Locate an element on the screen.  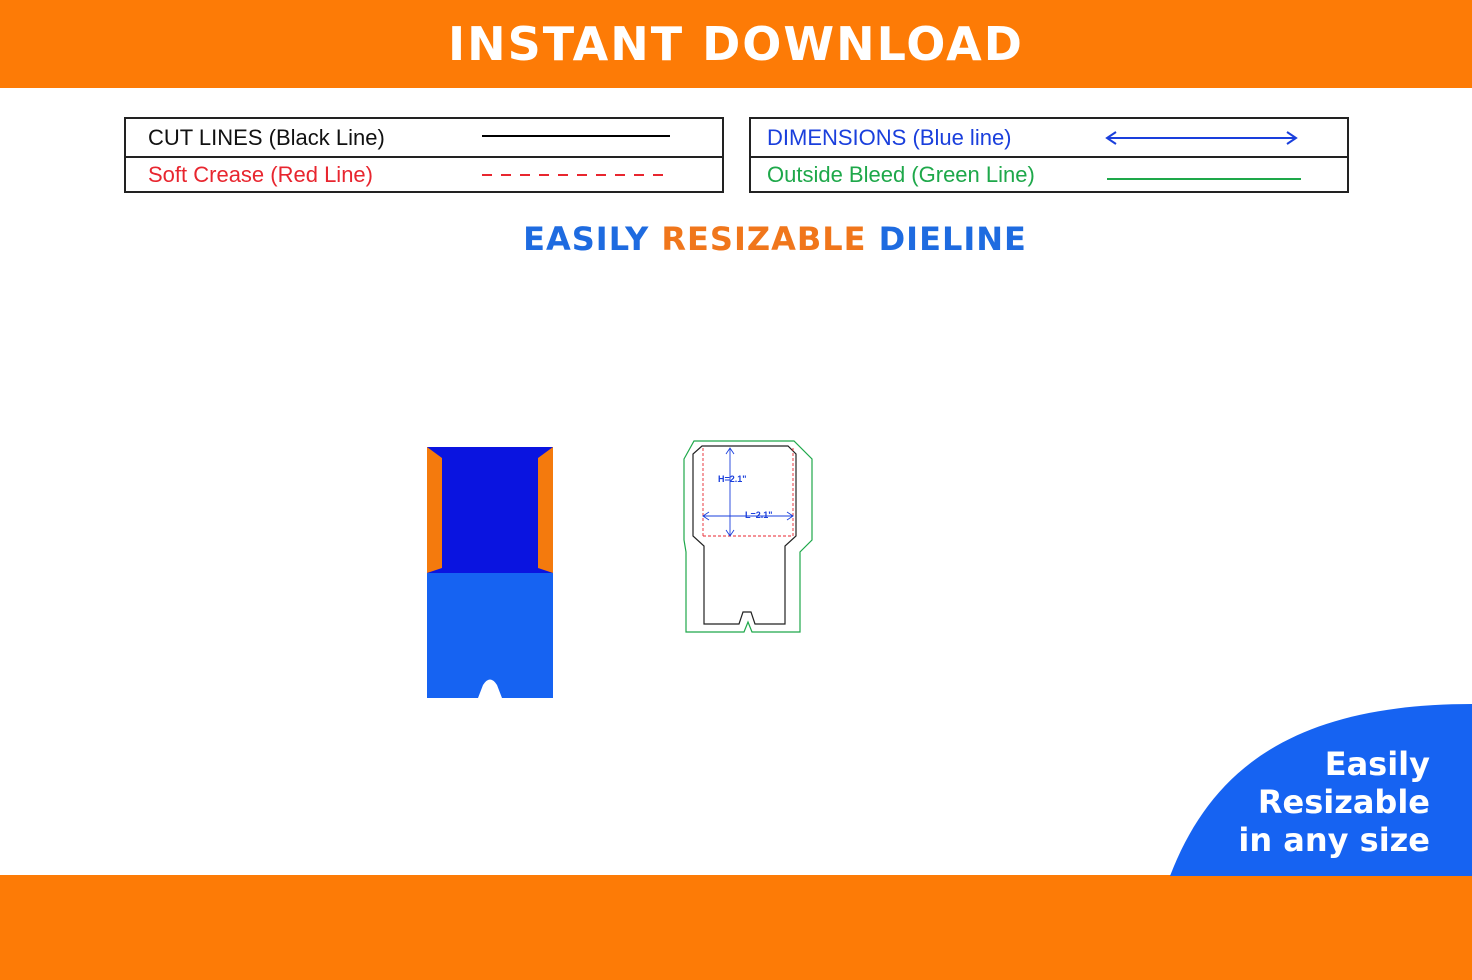
cut-line-sample is located at coordinates (576, 136).